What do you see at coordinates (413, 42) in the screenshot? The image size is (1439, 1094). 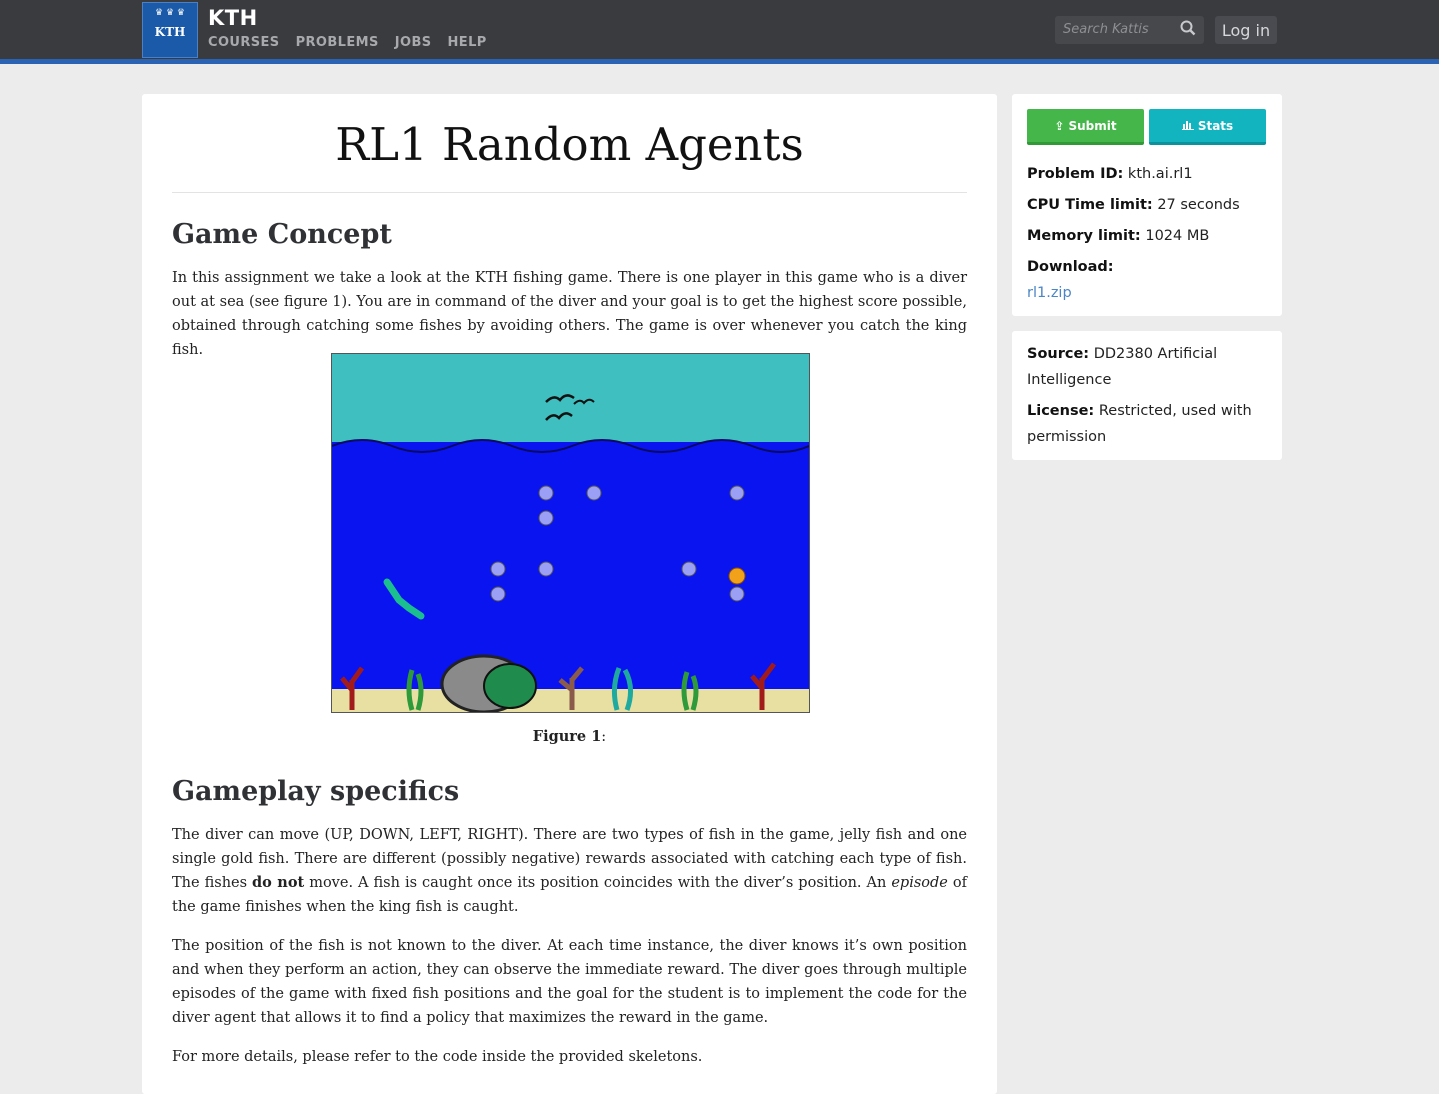 I see `nav-jobs: JOBS` at bounding box center [413, 42].